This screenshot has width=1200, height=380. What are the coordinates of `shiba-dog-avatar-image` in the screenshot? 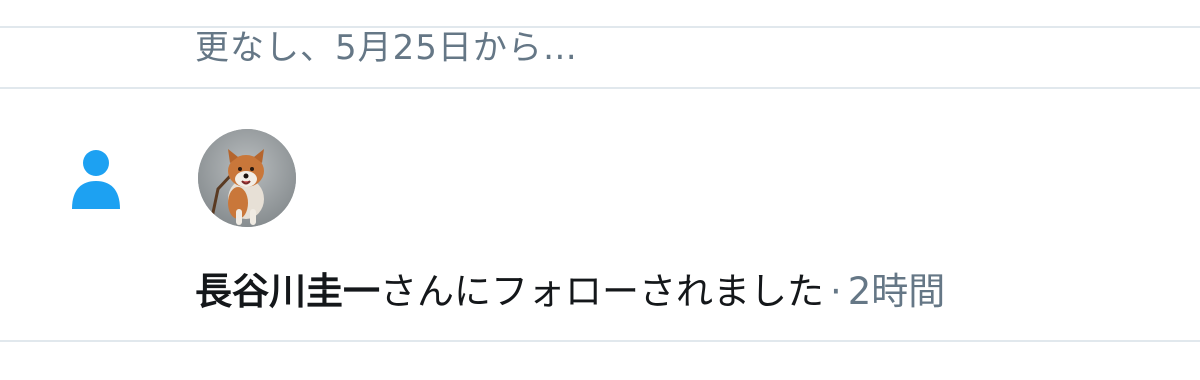 It's located at (247, 178).